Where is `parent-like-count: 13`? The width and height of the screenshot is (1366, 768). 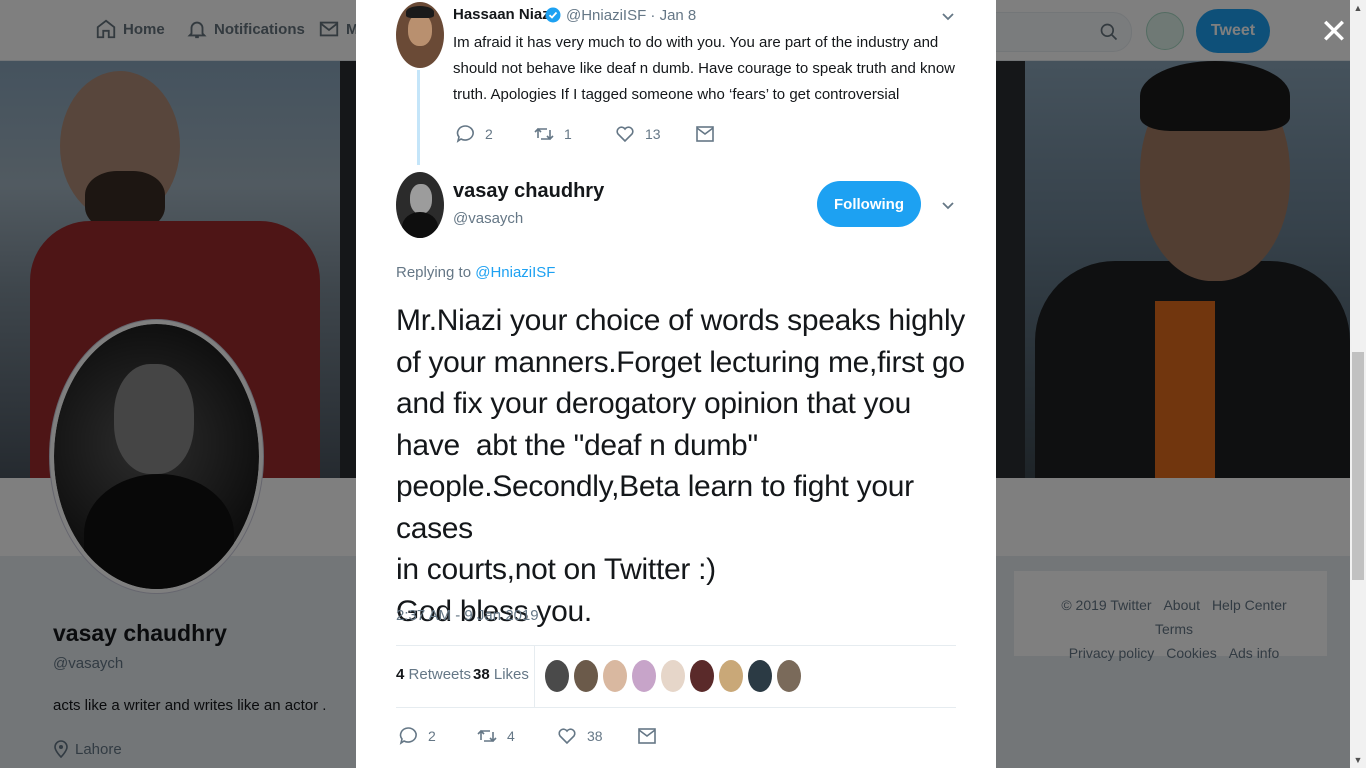 parent-like-count: 13 is located at coordinates (653, 134).